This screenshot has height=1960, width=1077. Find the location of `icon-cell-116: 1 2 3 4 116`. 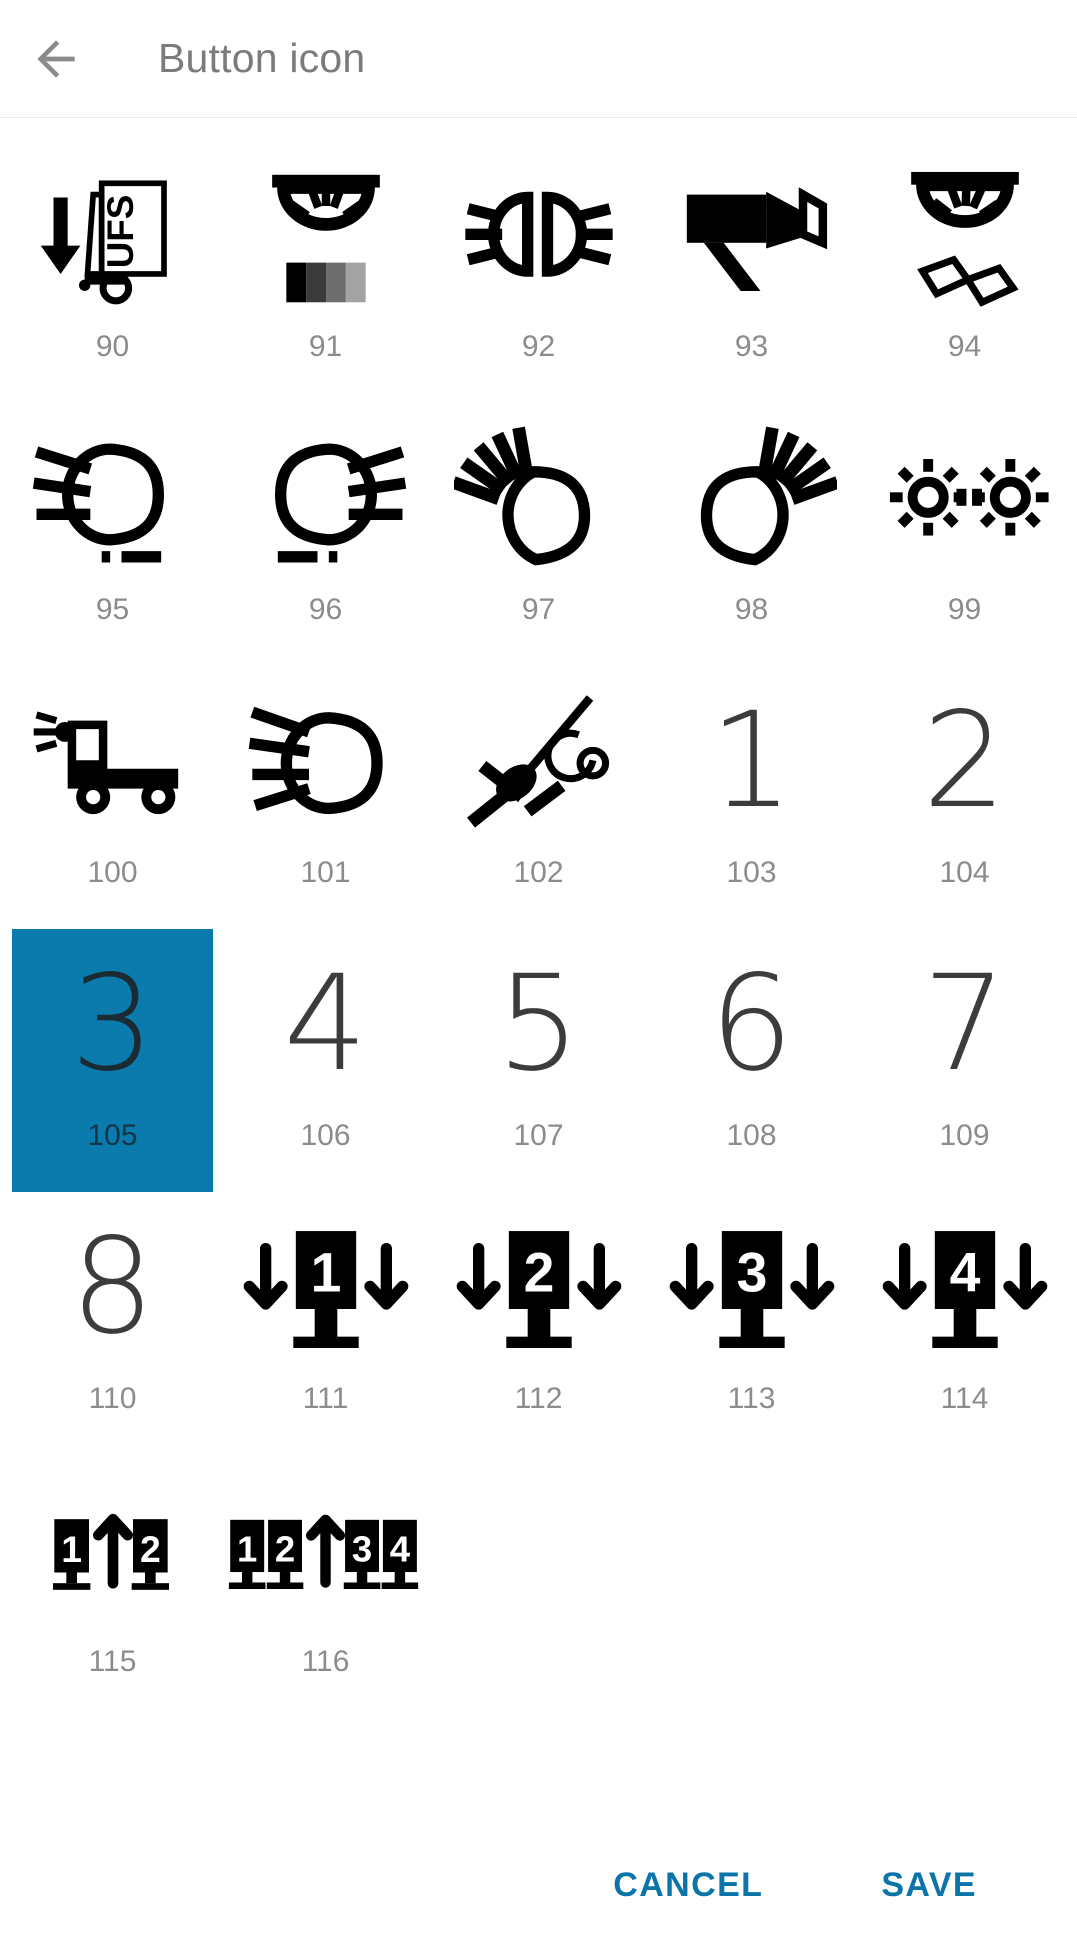

icon-cell-116: 1 2 3 4 116 is located at coordinates (325, 1586).